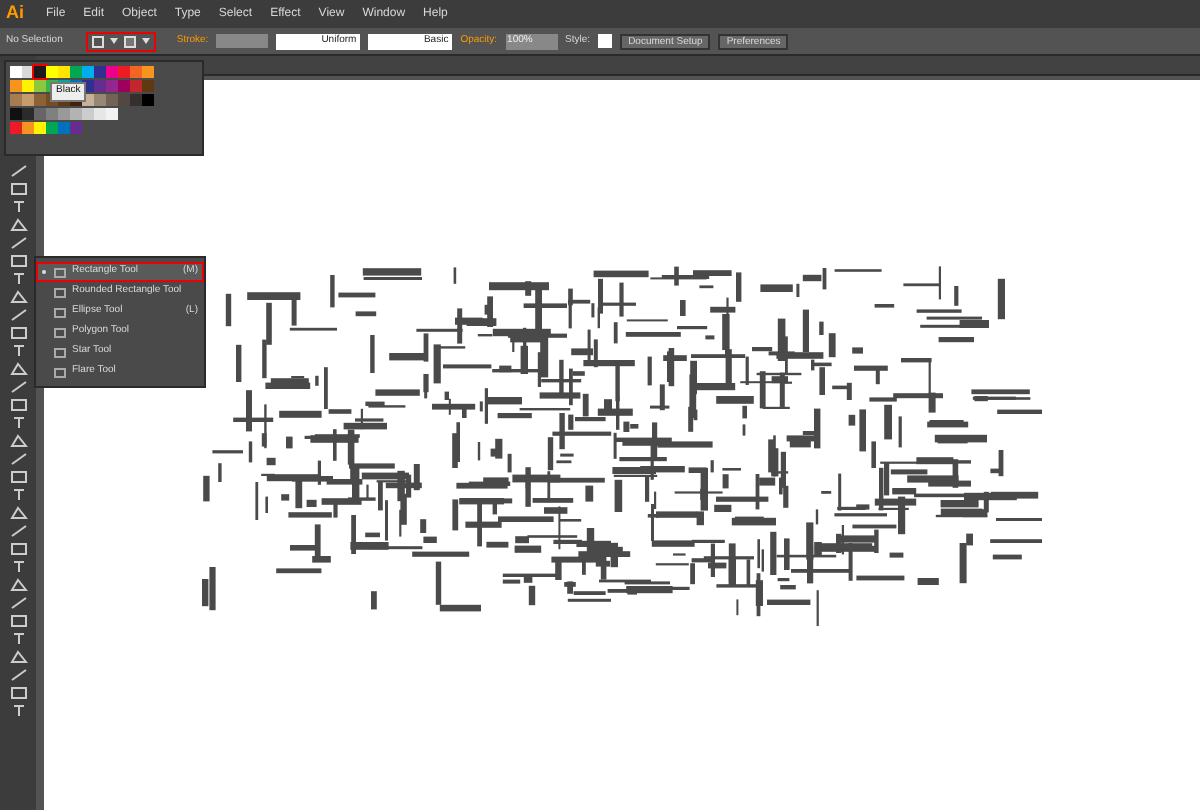  Describe the element at coordinates (242, 41) in the screenshot. I see `stroke-weight-field` at that location.